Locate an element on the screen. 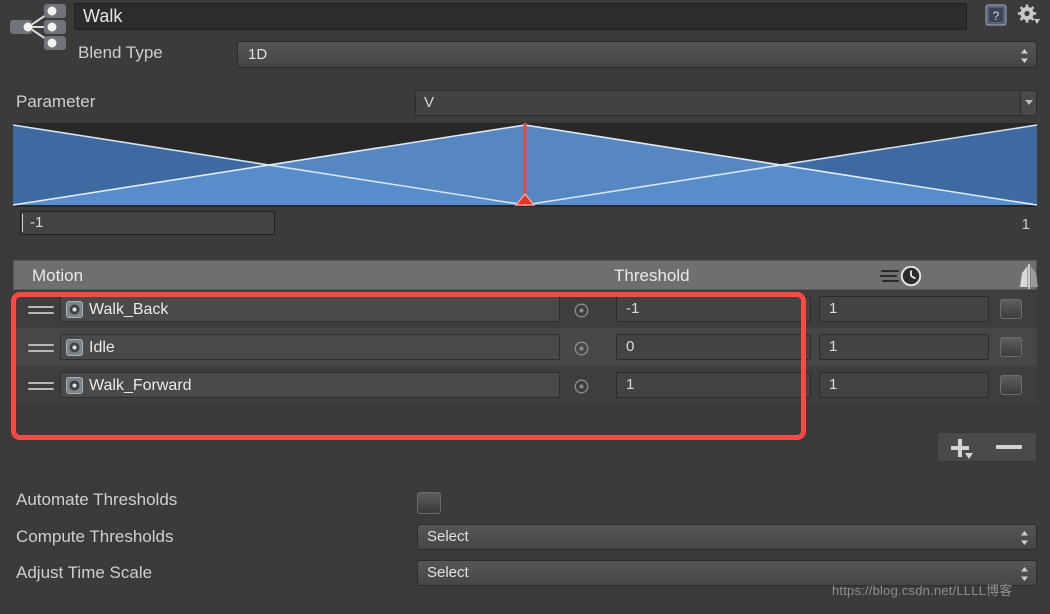  motion-name: Idle is located at coordinates (102, 347).